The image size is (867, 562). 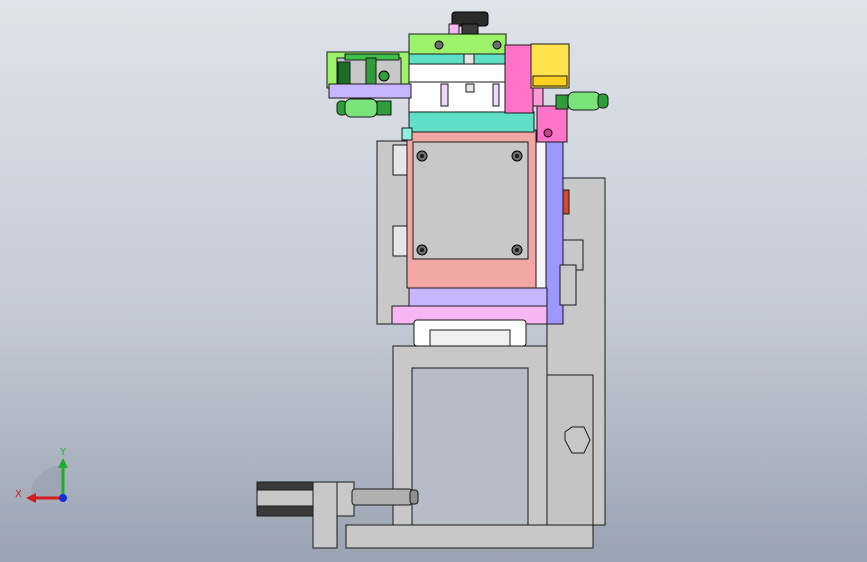 I want to click on sensor-block, so click(x=344, y=73).